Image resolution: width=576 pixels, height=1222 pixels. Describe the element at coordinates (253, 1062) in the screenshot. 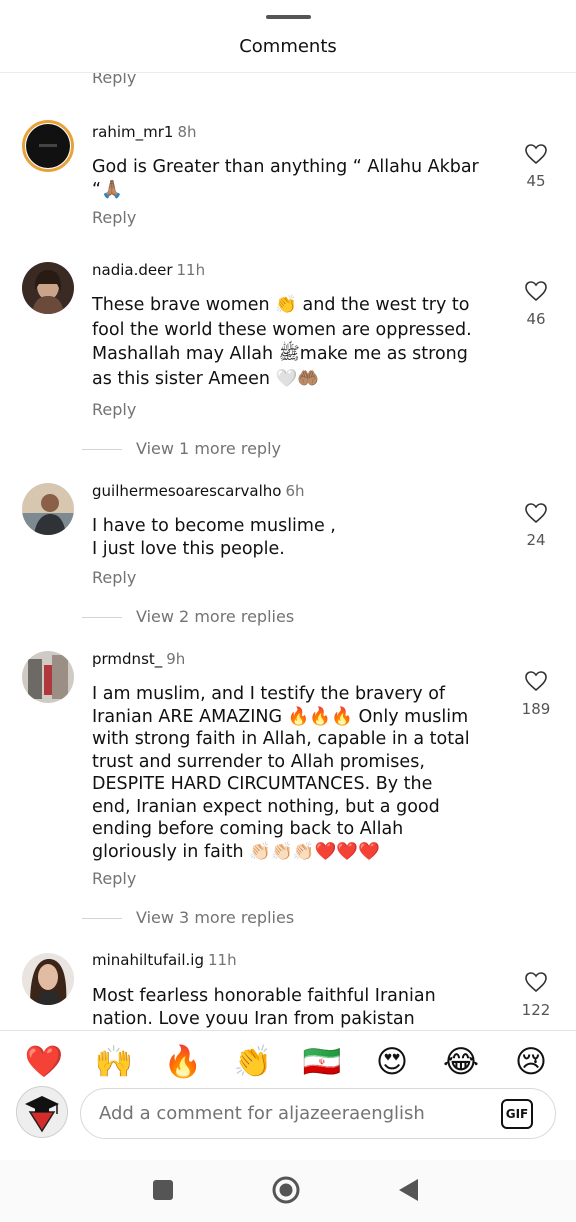

I see `emoji-clap: 👏` at that location.